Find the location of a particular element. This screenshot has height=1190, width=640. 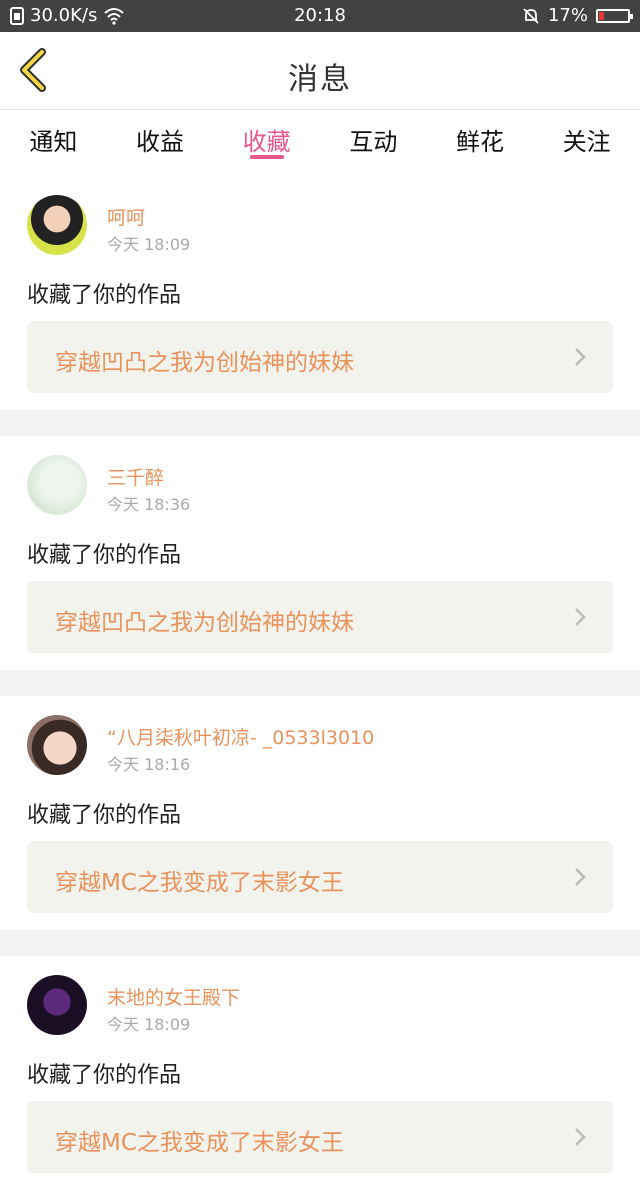

tab-earnings: 收益 is located at coordinates (160, 137).